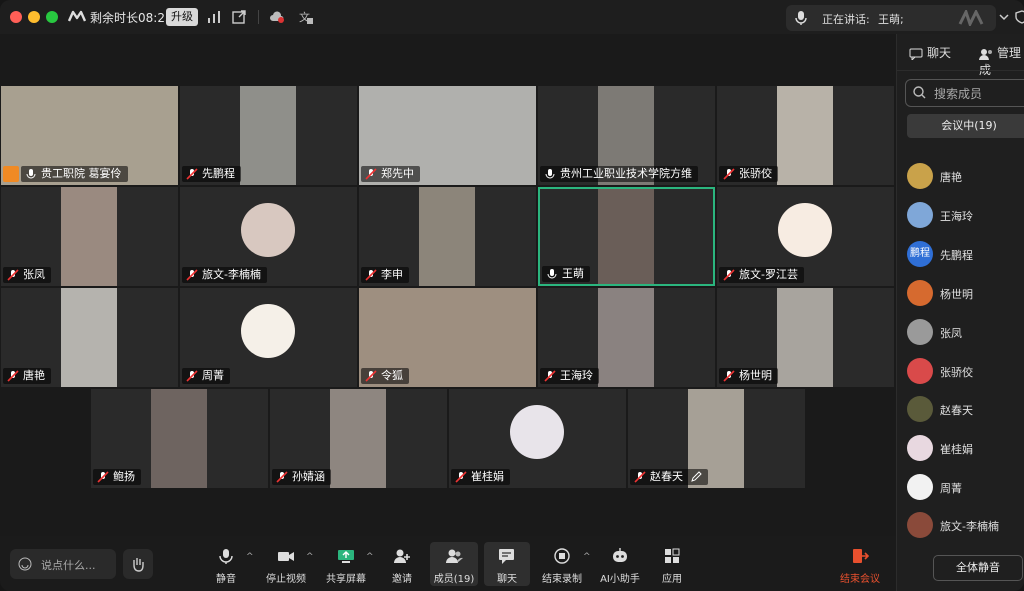  Describe the element at coordinates (960, 333) in the screenshot. I see `list-item: 张凤` at that location.